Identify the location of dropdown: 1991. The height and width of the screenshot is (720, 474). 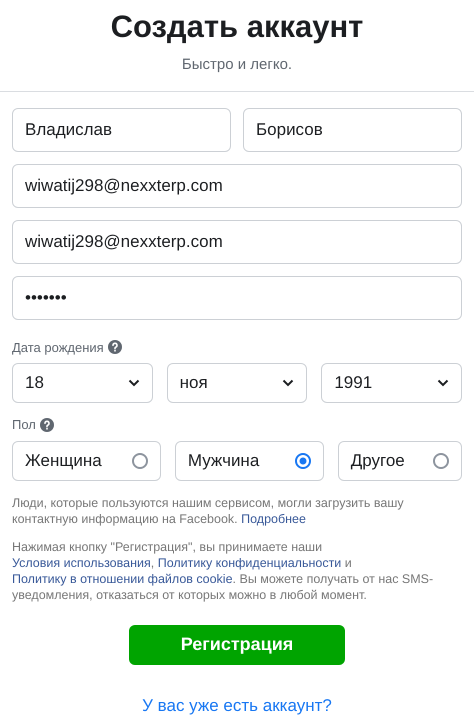
(391, 383).